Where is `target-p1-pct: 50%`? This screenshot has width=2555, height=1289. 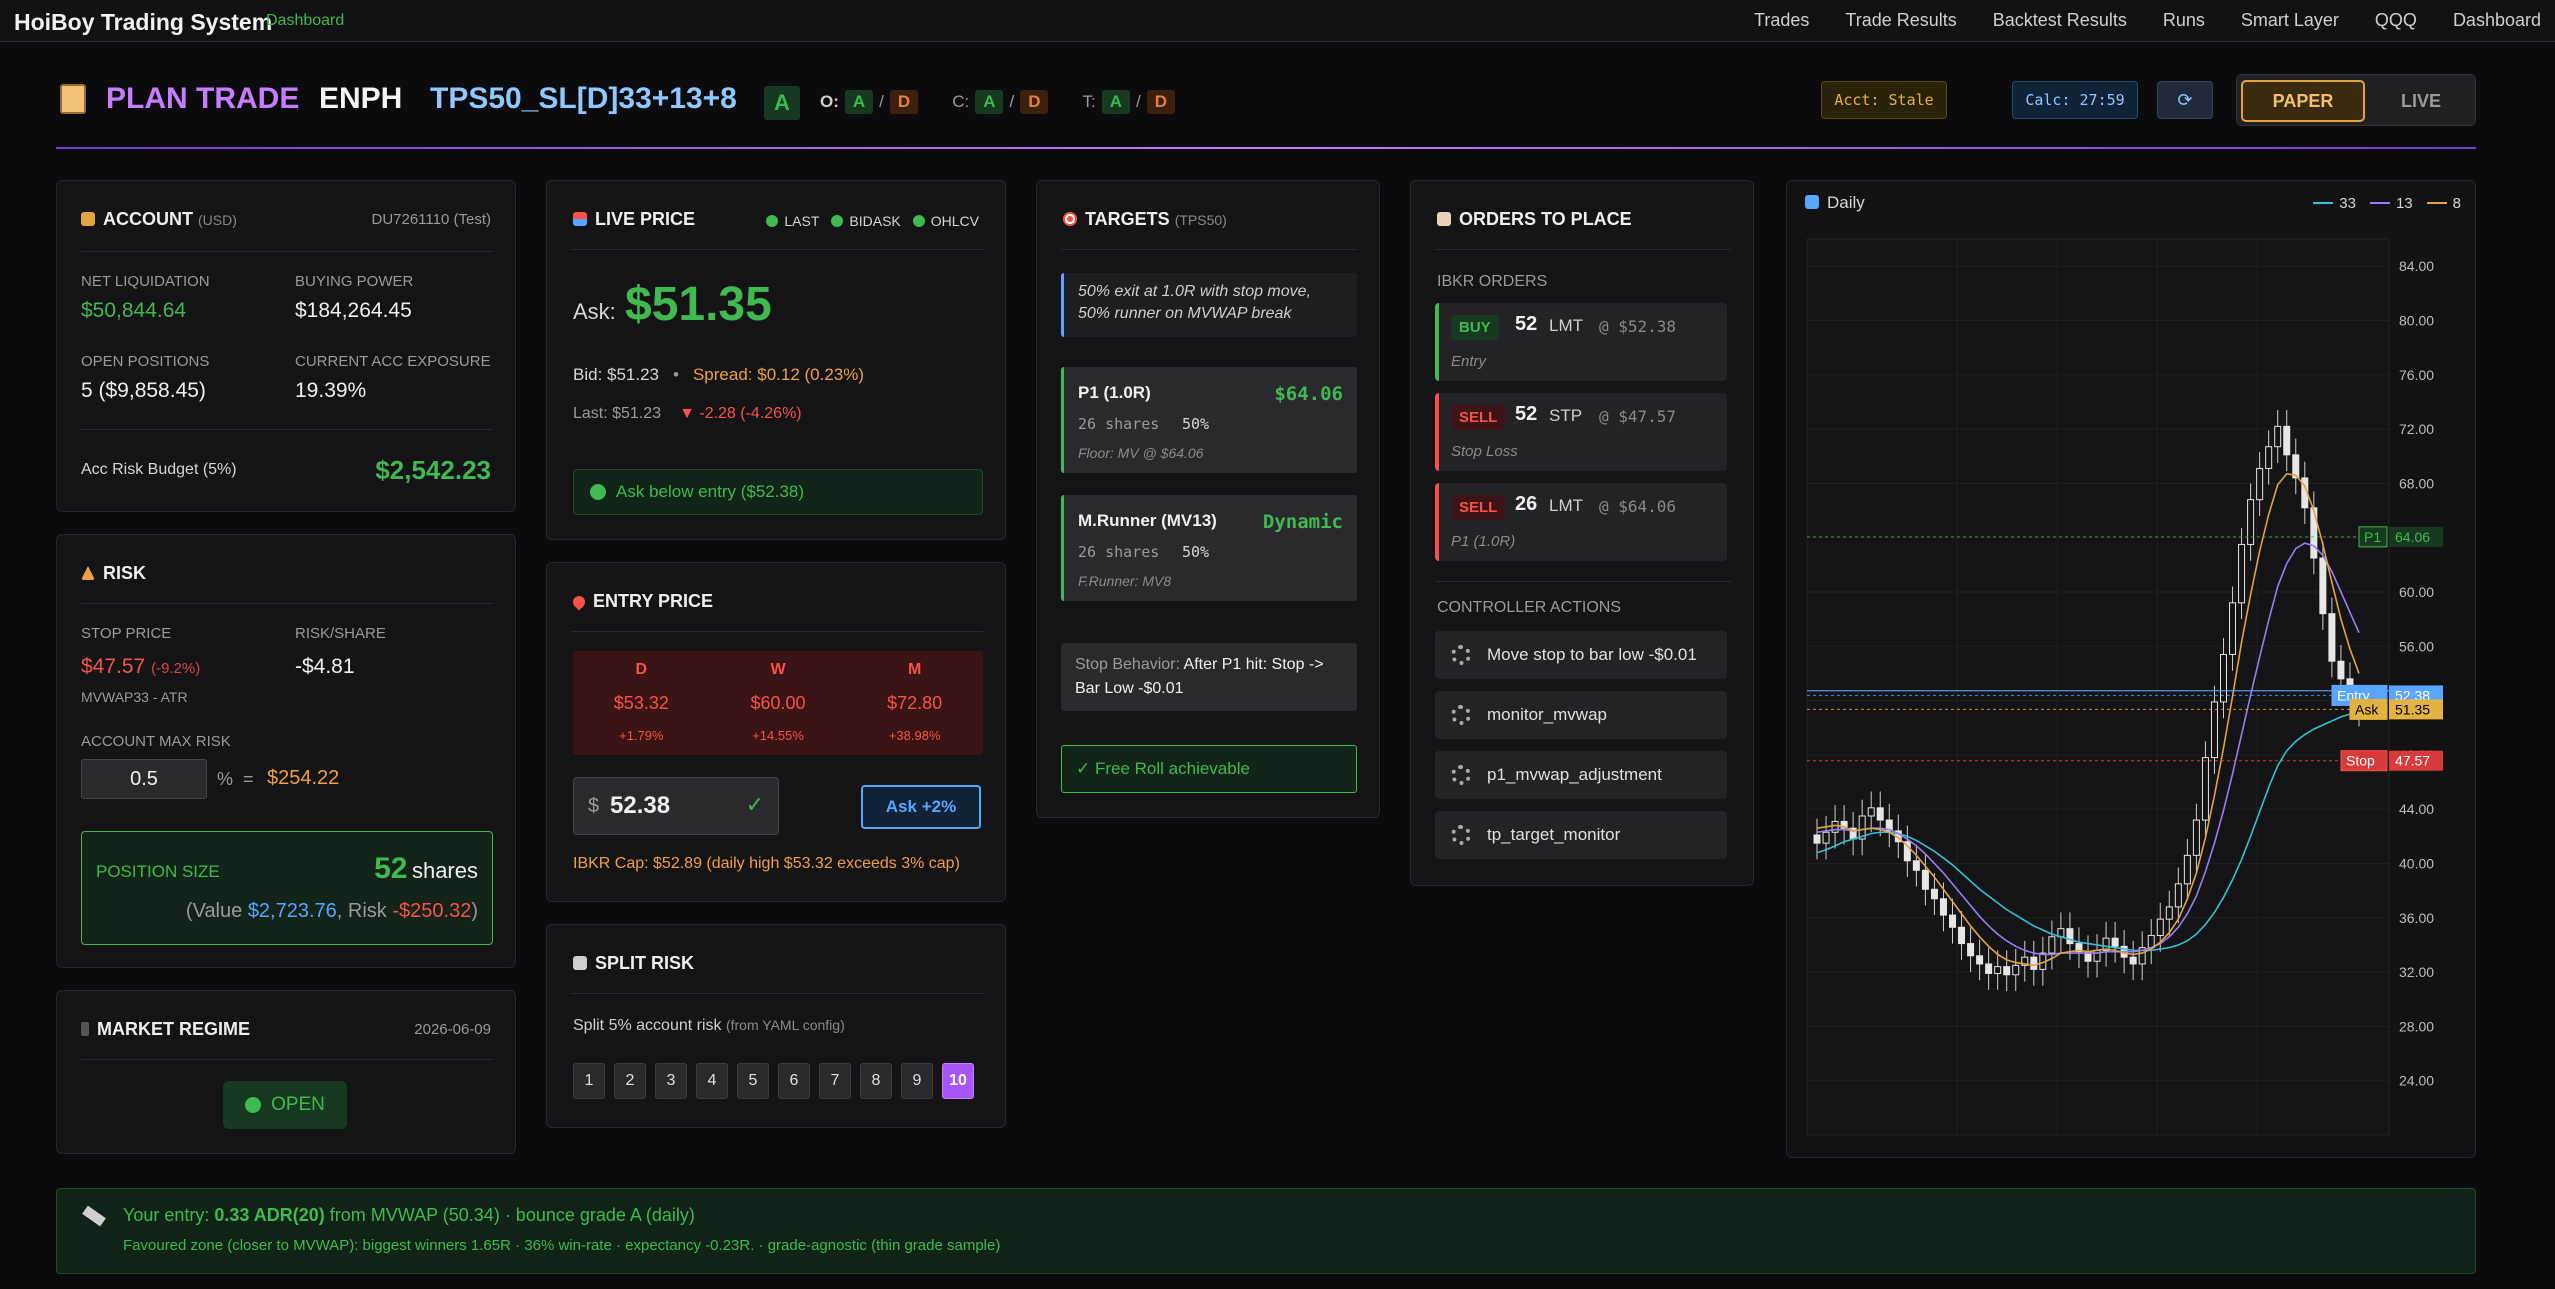
target-p1-pct: 50% is located at coordinates (1196, 424).